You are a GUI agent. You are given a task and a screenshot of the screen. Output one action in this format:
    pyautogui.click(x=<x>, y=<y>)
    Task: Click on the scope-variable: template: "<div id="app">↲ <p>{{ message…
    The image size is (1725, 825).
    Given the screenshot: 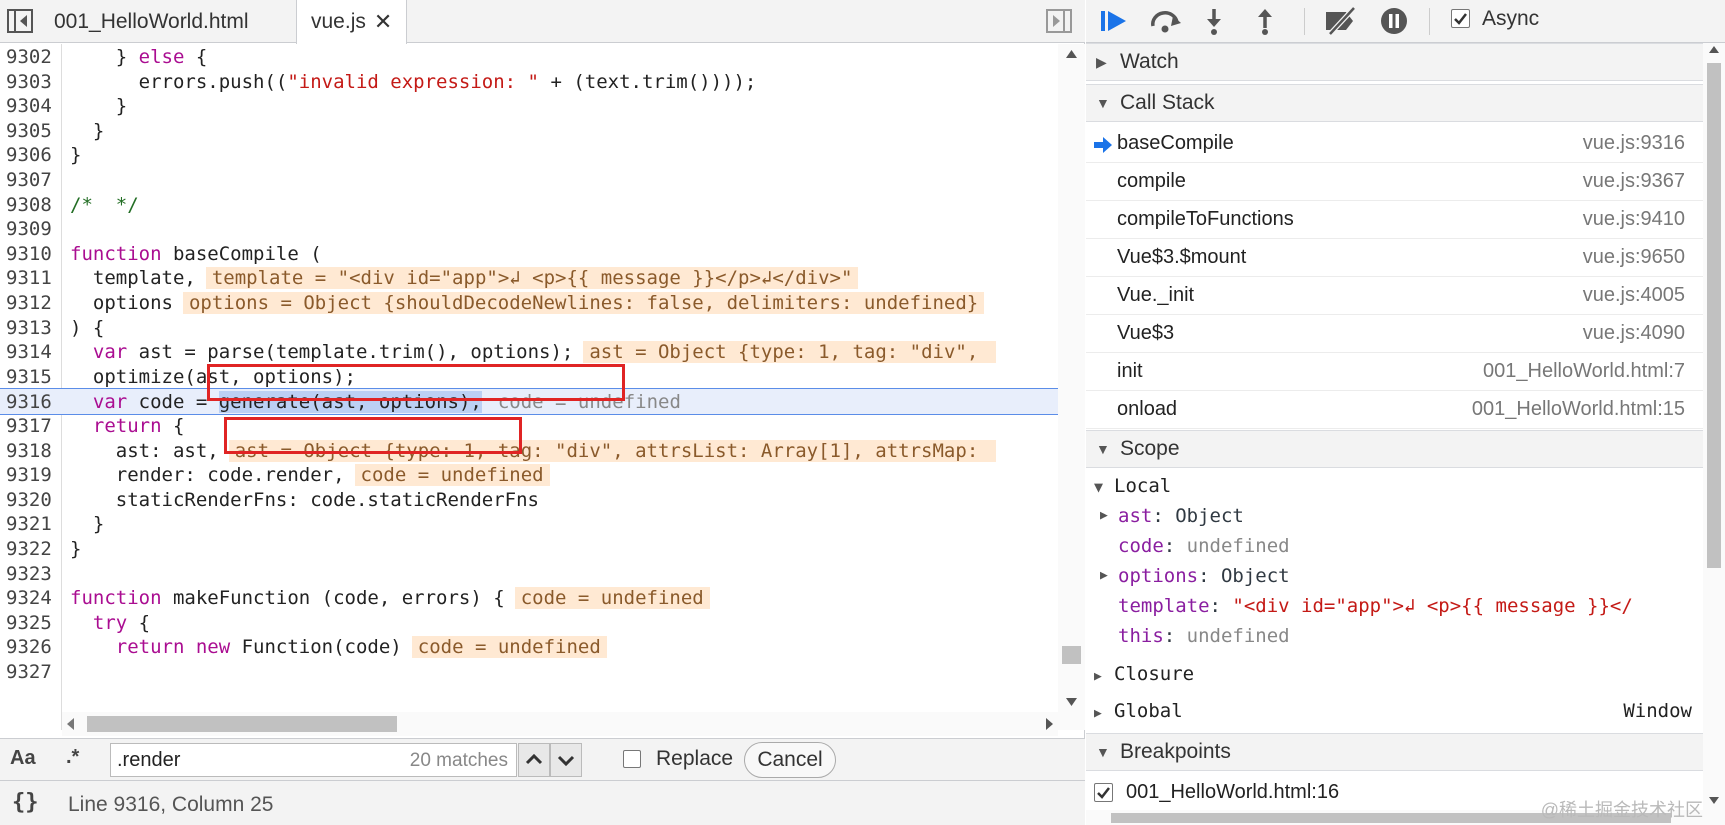 What is the action you would take?
    pyautogui.click(x=1375, y=606)
    